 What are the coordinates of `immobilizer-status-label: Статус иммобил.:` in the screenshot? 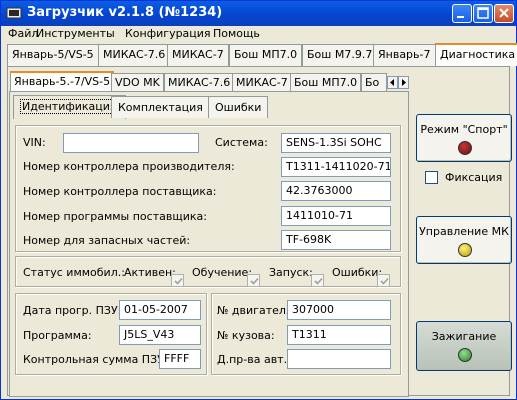 It's located at (74, 272).